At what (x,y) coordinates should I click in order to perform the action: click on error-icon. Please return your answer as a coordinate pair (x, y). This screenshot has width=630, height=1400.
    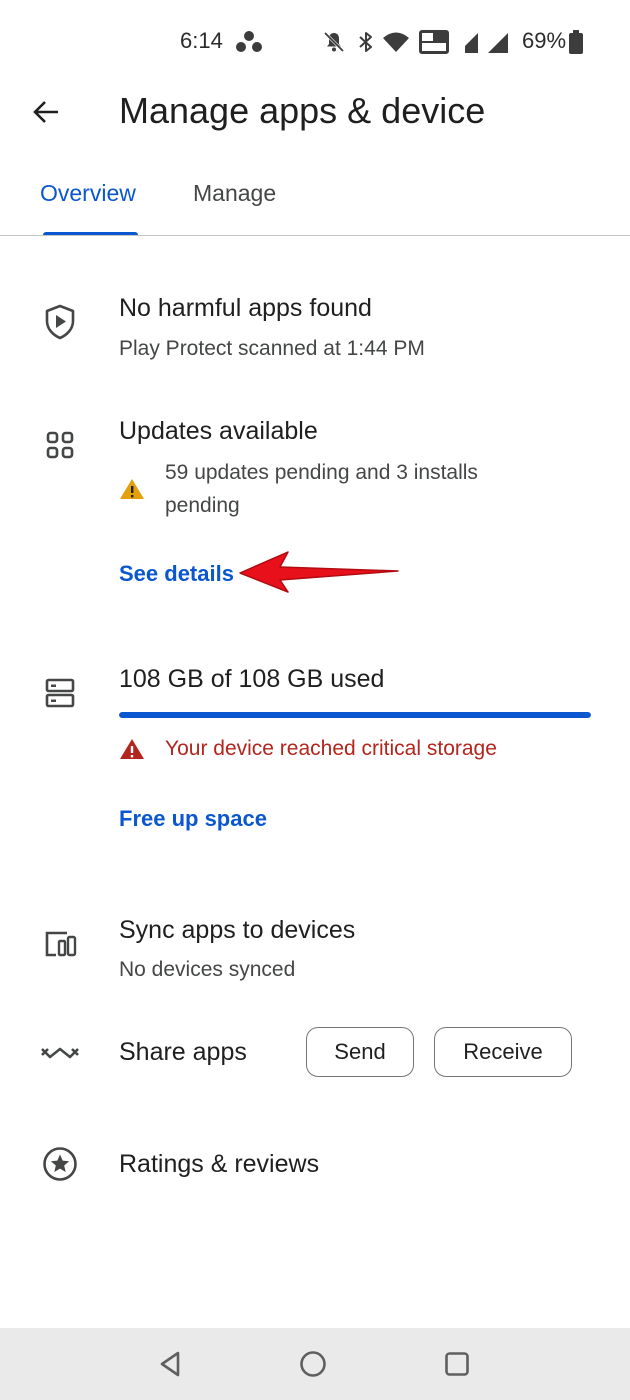
    Looking at the image, I should click on (132, 751).